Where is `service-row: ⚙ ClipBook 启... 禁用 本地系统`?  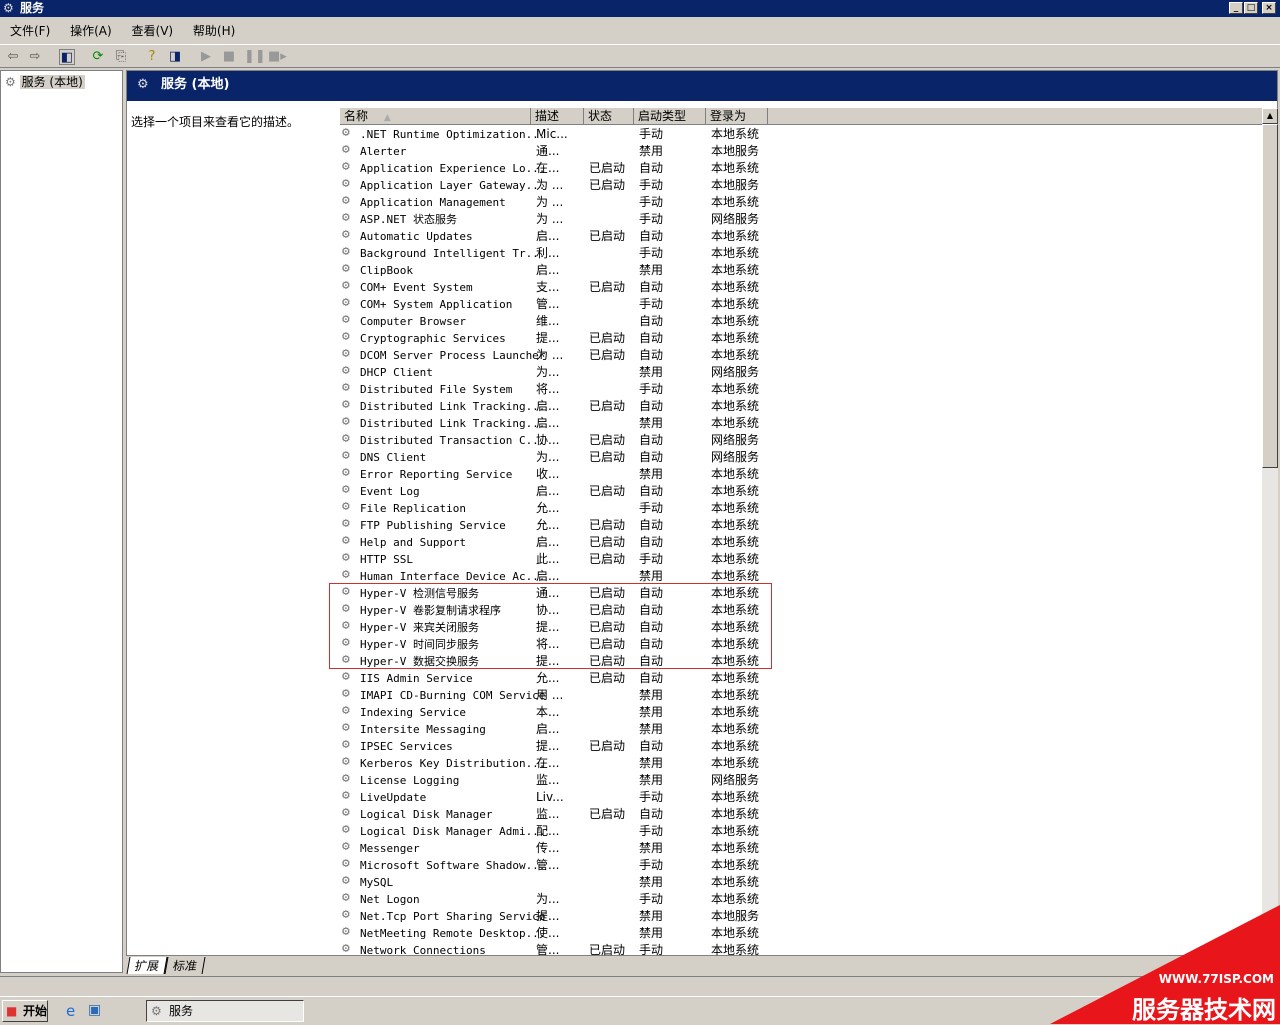
service-row: ⚙ ClipBook 启... 禁用 本地系统 is located at coordinates (555, 270).